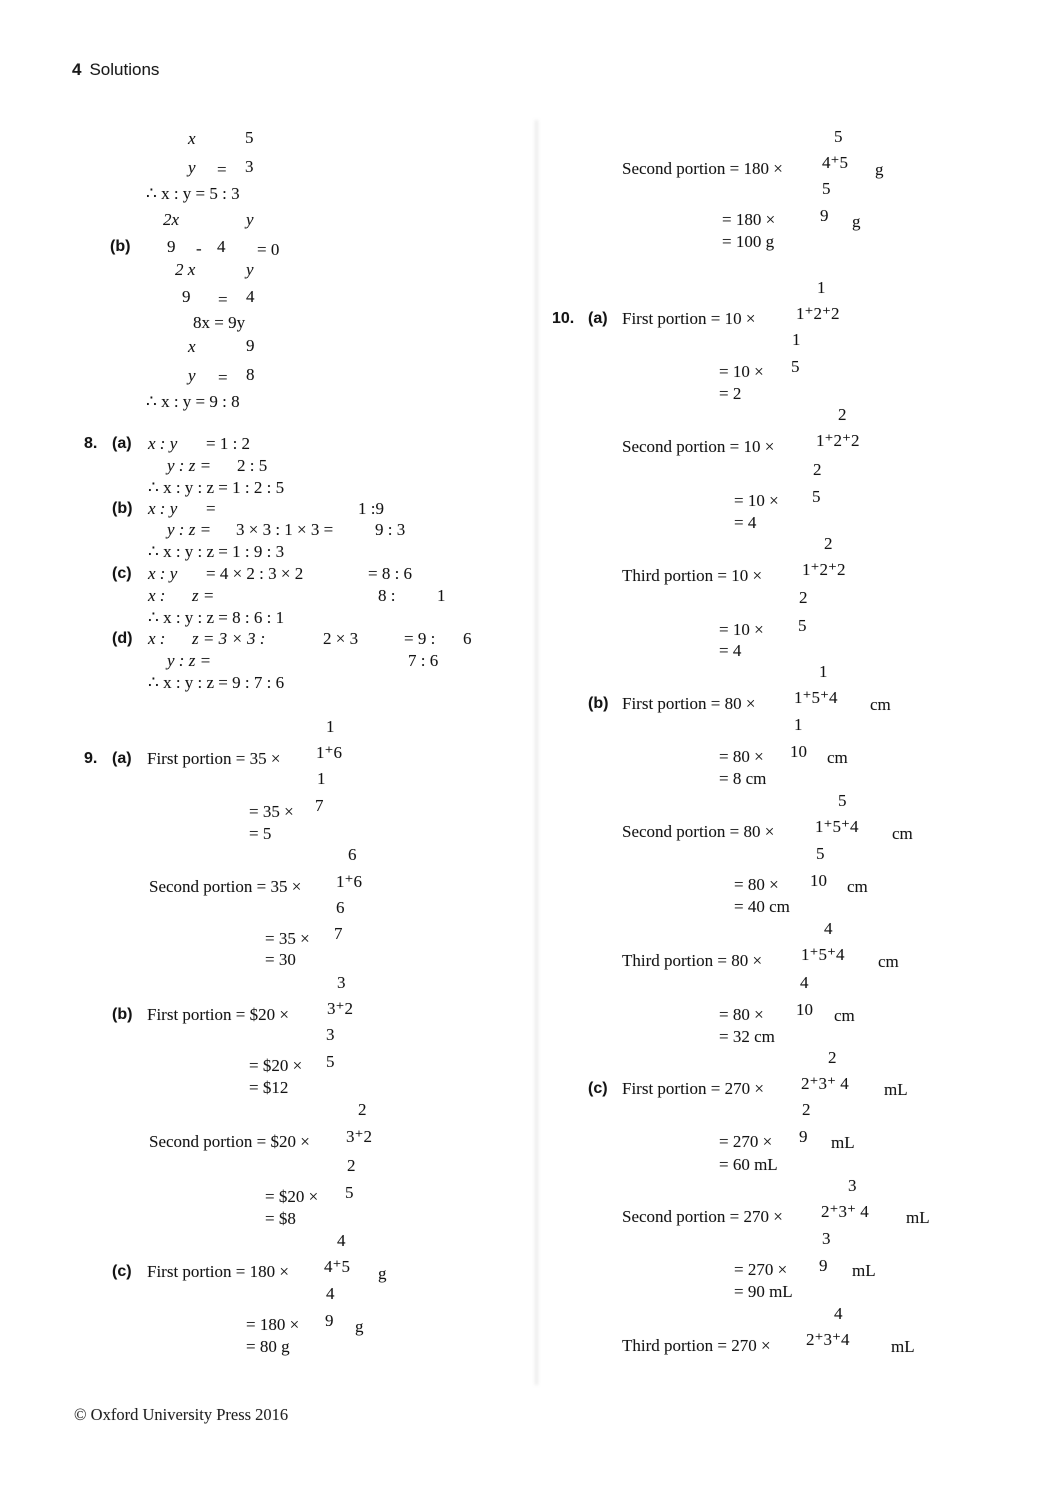 The image size is (1062, 1506). I want to click on q8b-row2-lhs: y : z =, so click(189, 529).